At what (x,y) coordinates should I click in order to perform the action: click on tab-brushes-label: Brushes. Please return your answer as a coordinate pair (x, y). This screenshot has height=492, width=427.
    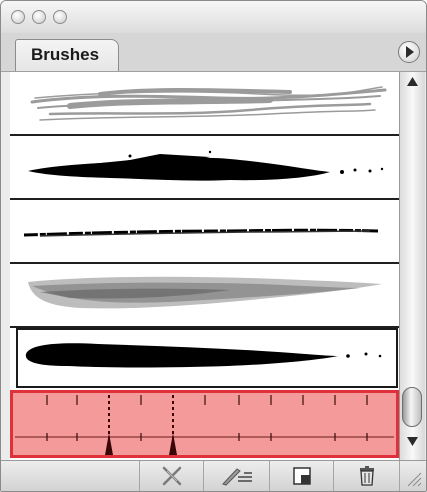
    Looking at the image, I should click on (65, 54).